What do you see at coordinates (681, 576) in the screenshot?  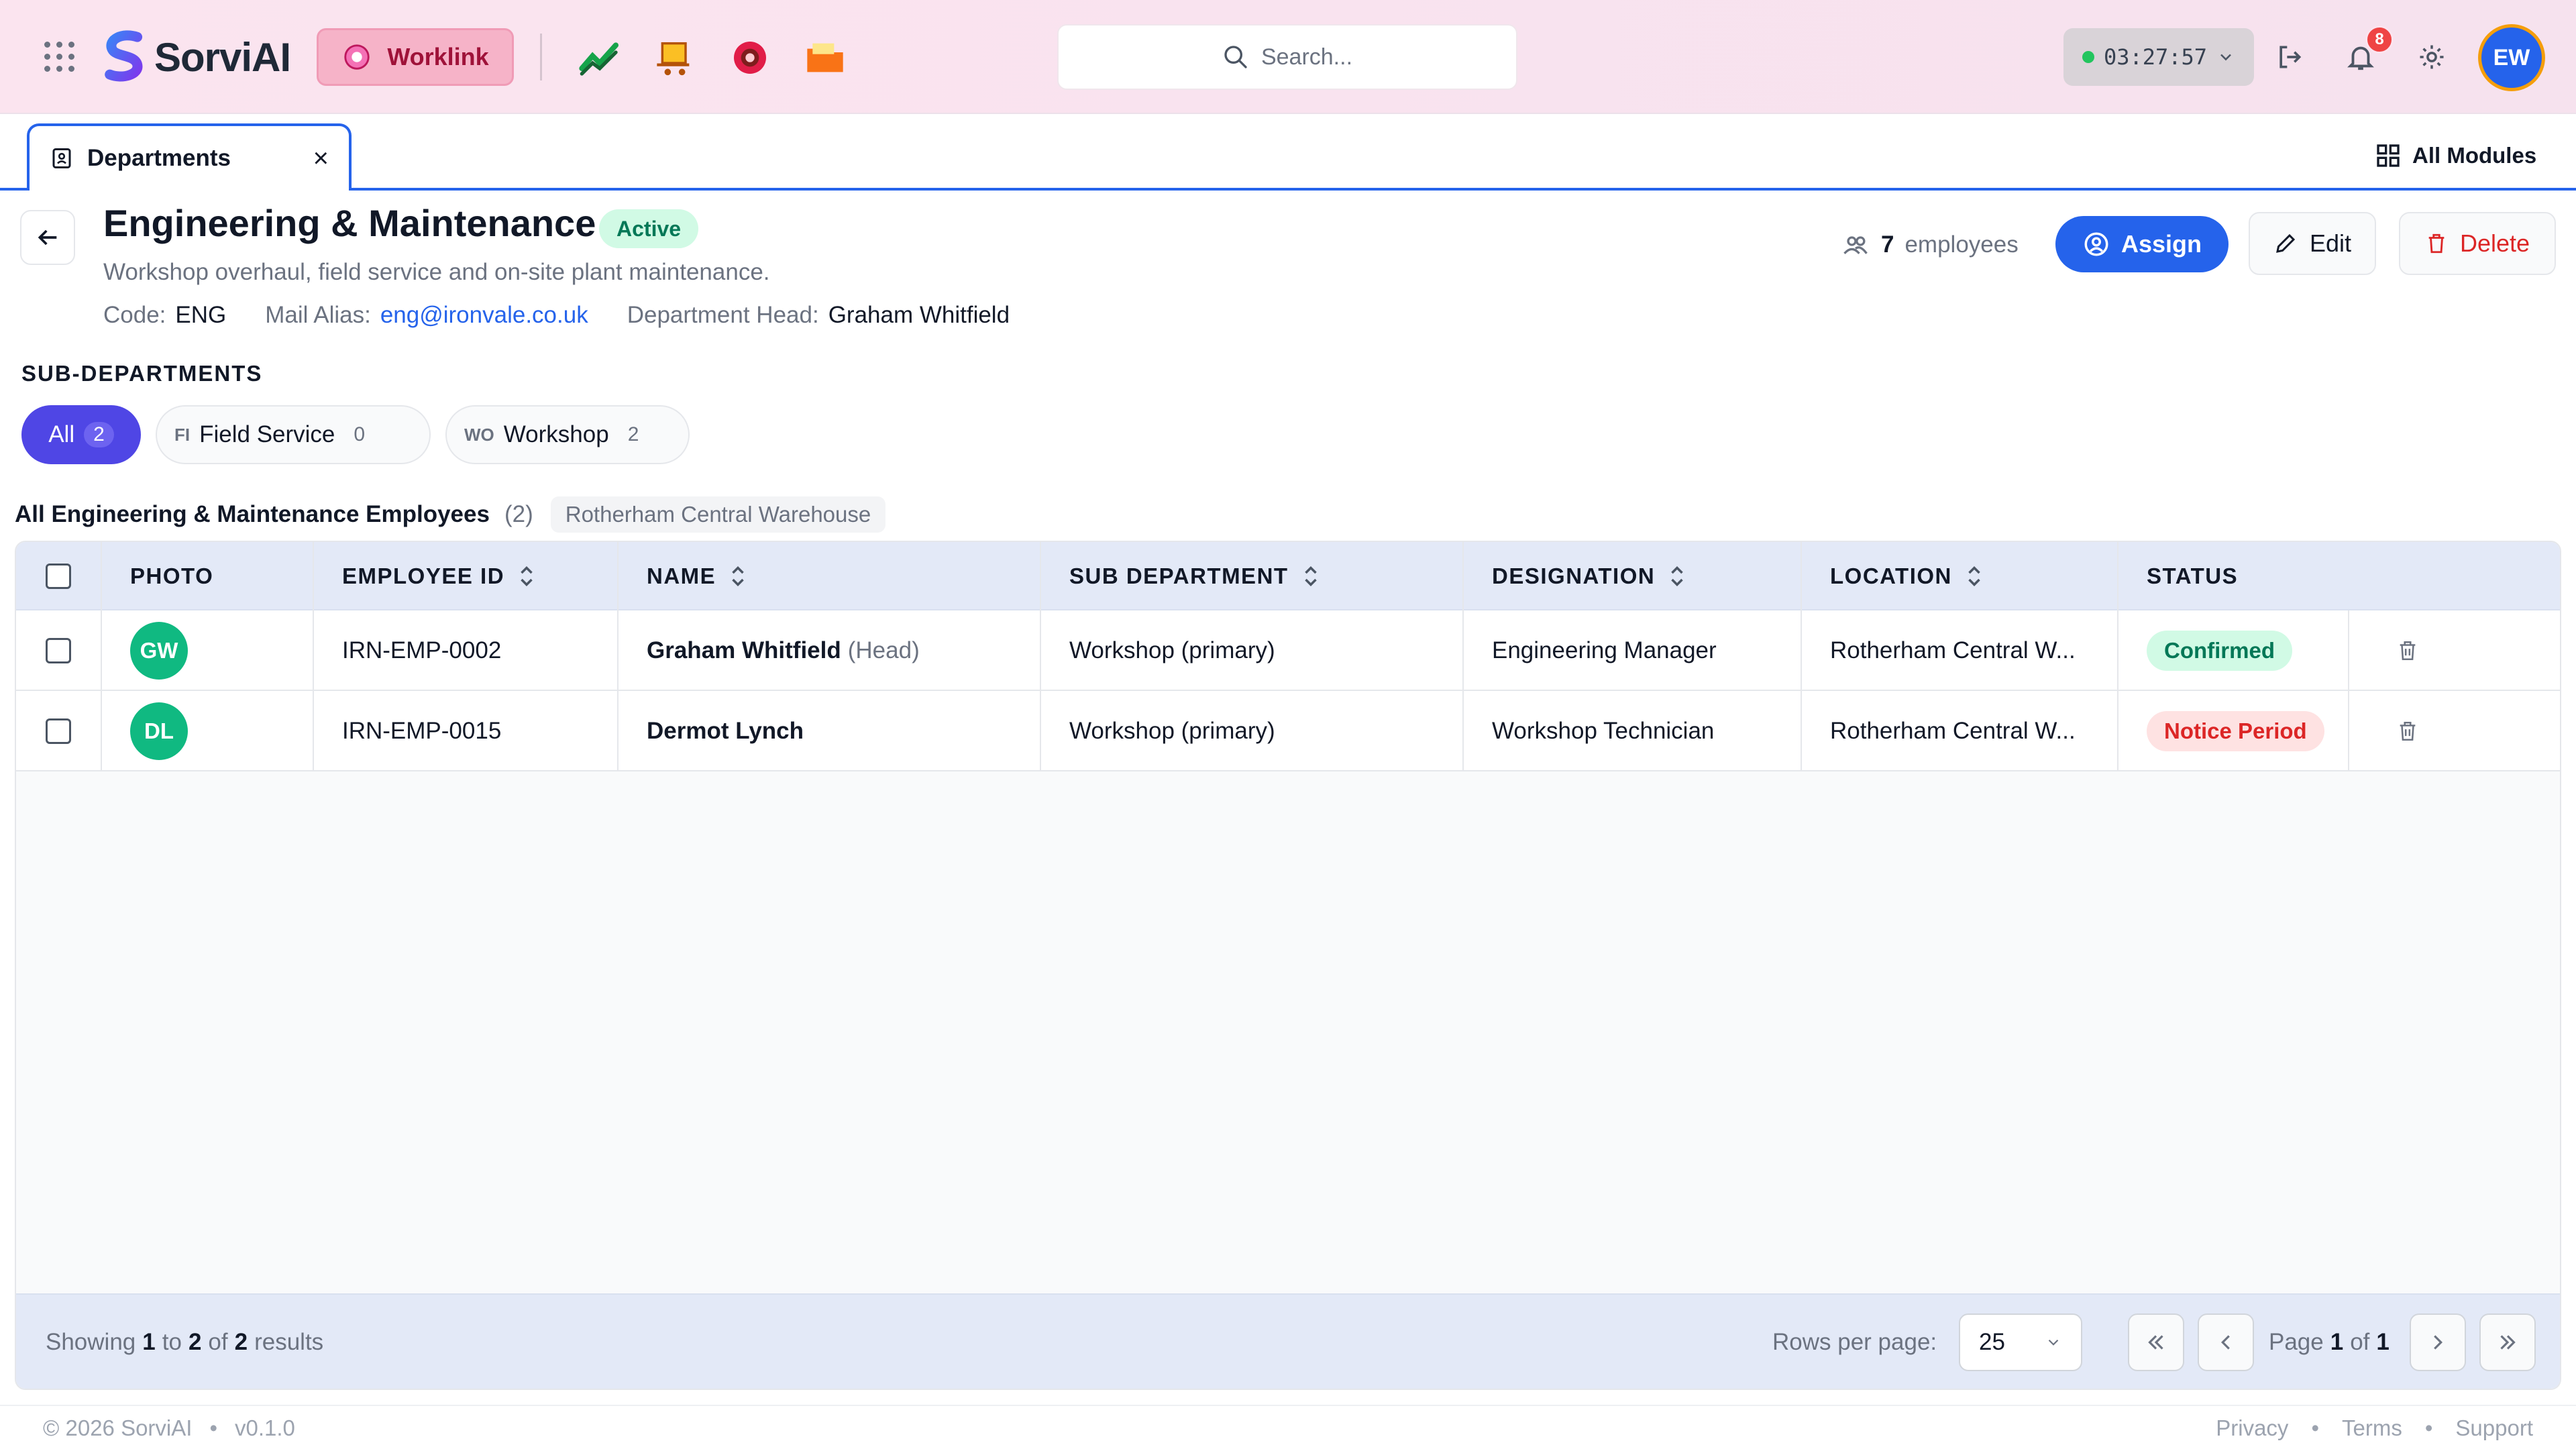 I see `col-label: NAME` at bounding box center [681, 576].